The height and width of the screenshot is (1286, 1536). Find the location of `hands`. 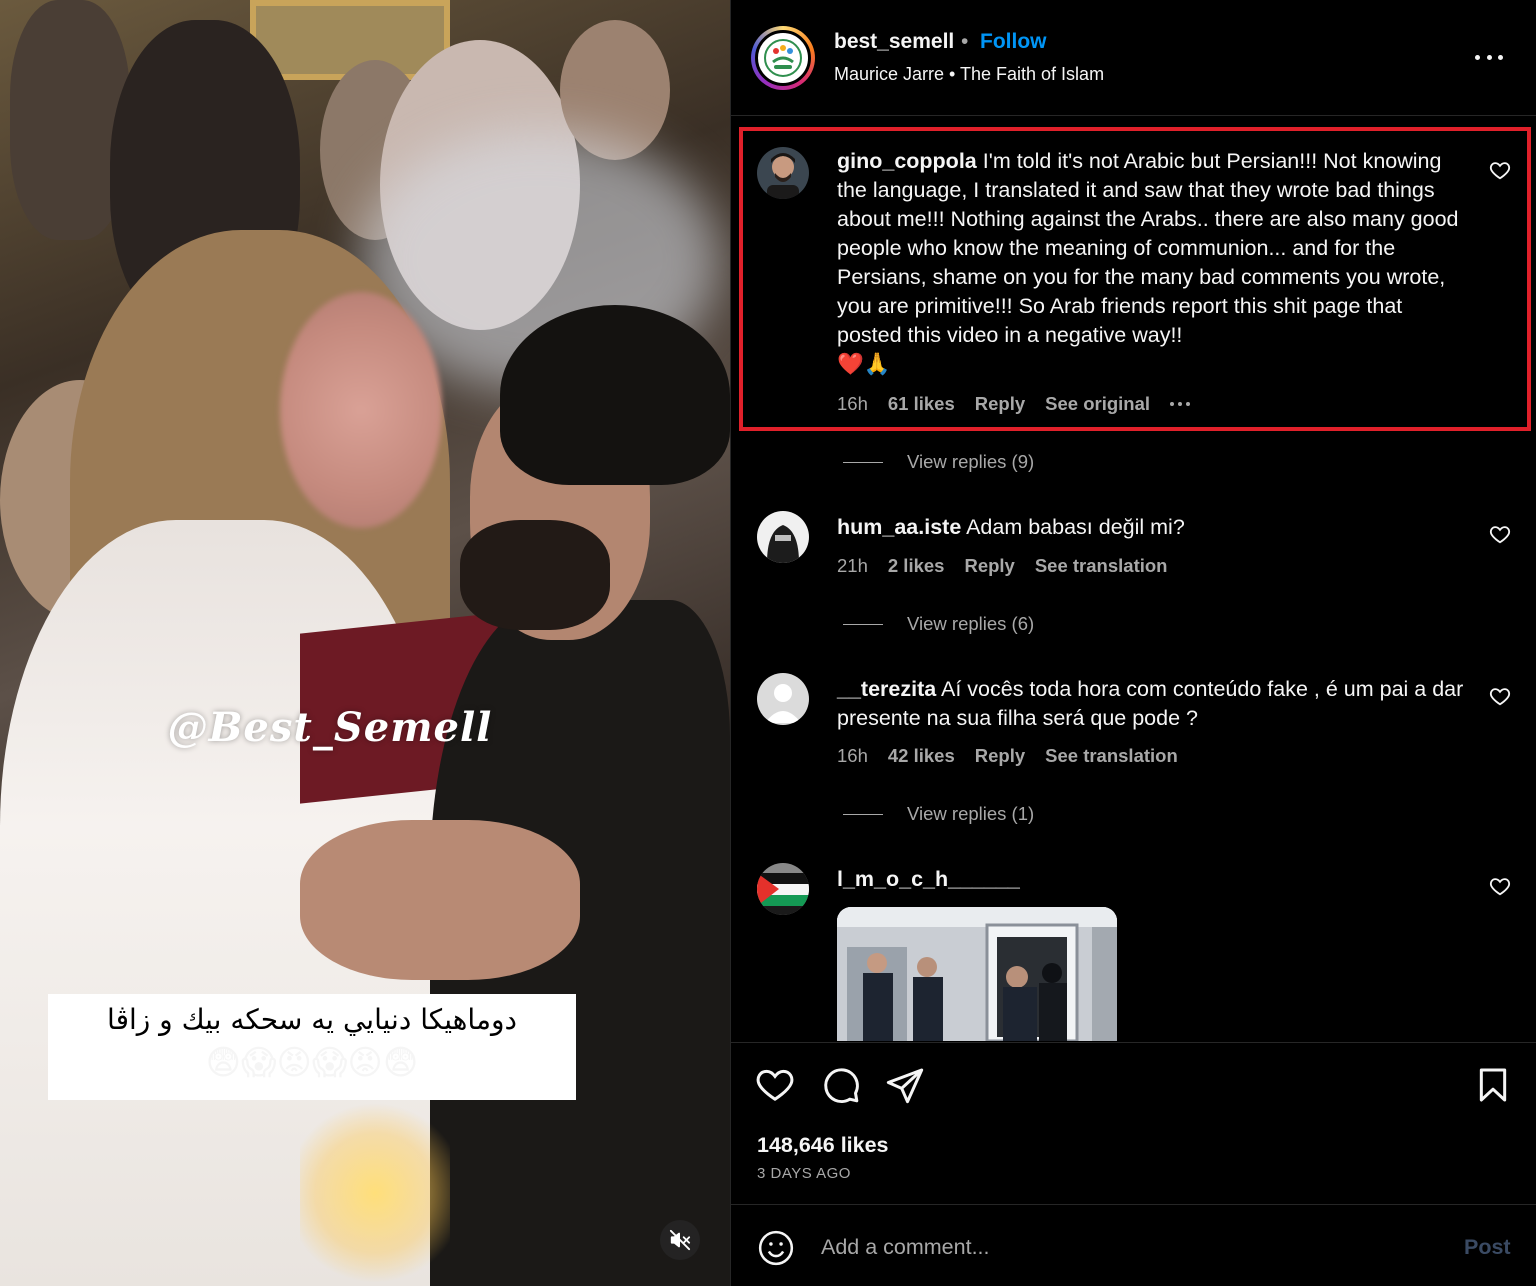

hands is located at coordinates (440, 900).